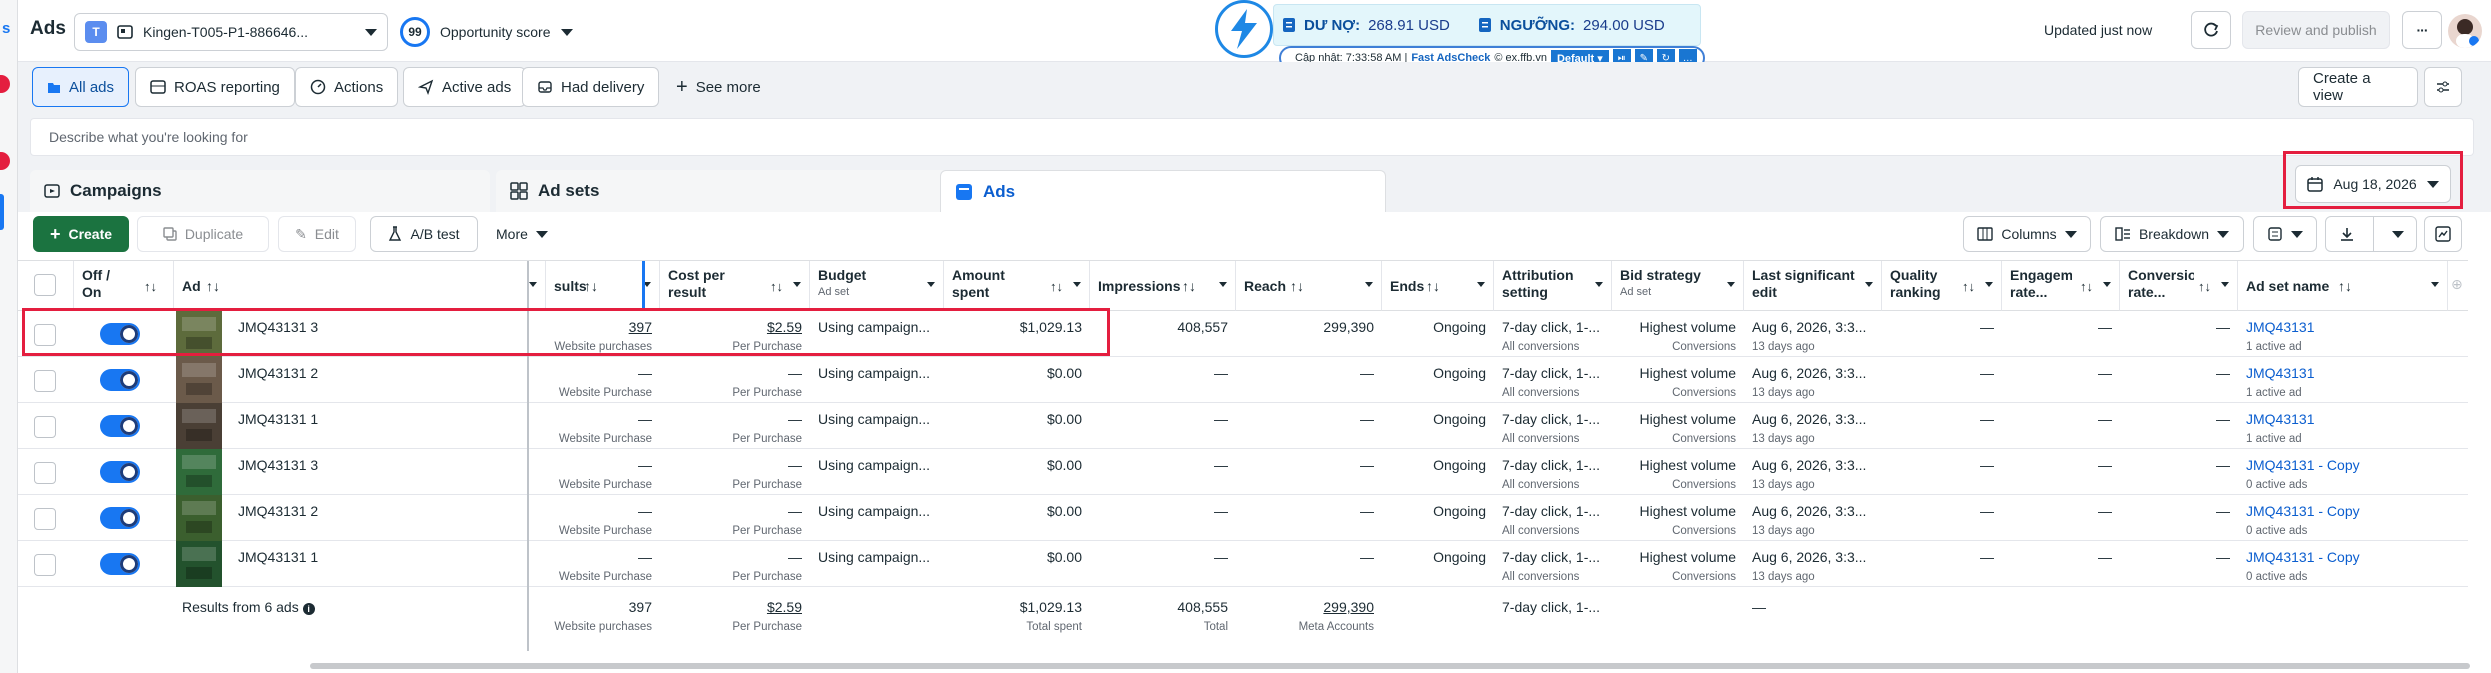  I want to click on reports-dropdown-button, so click(2285, 234).